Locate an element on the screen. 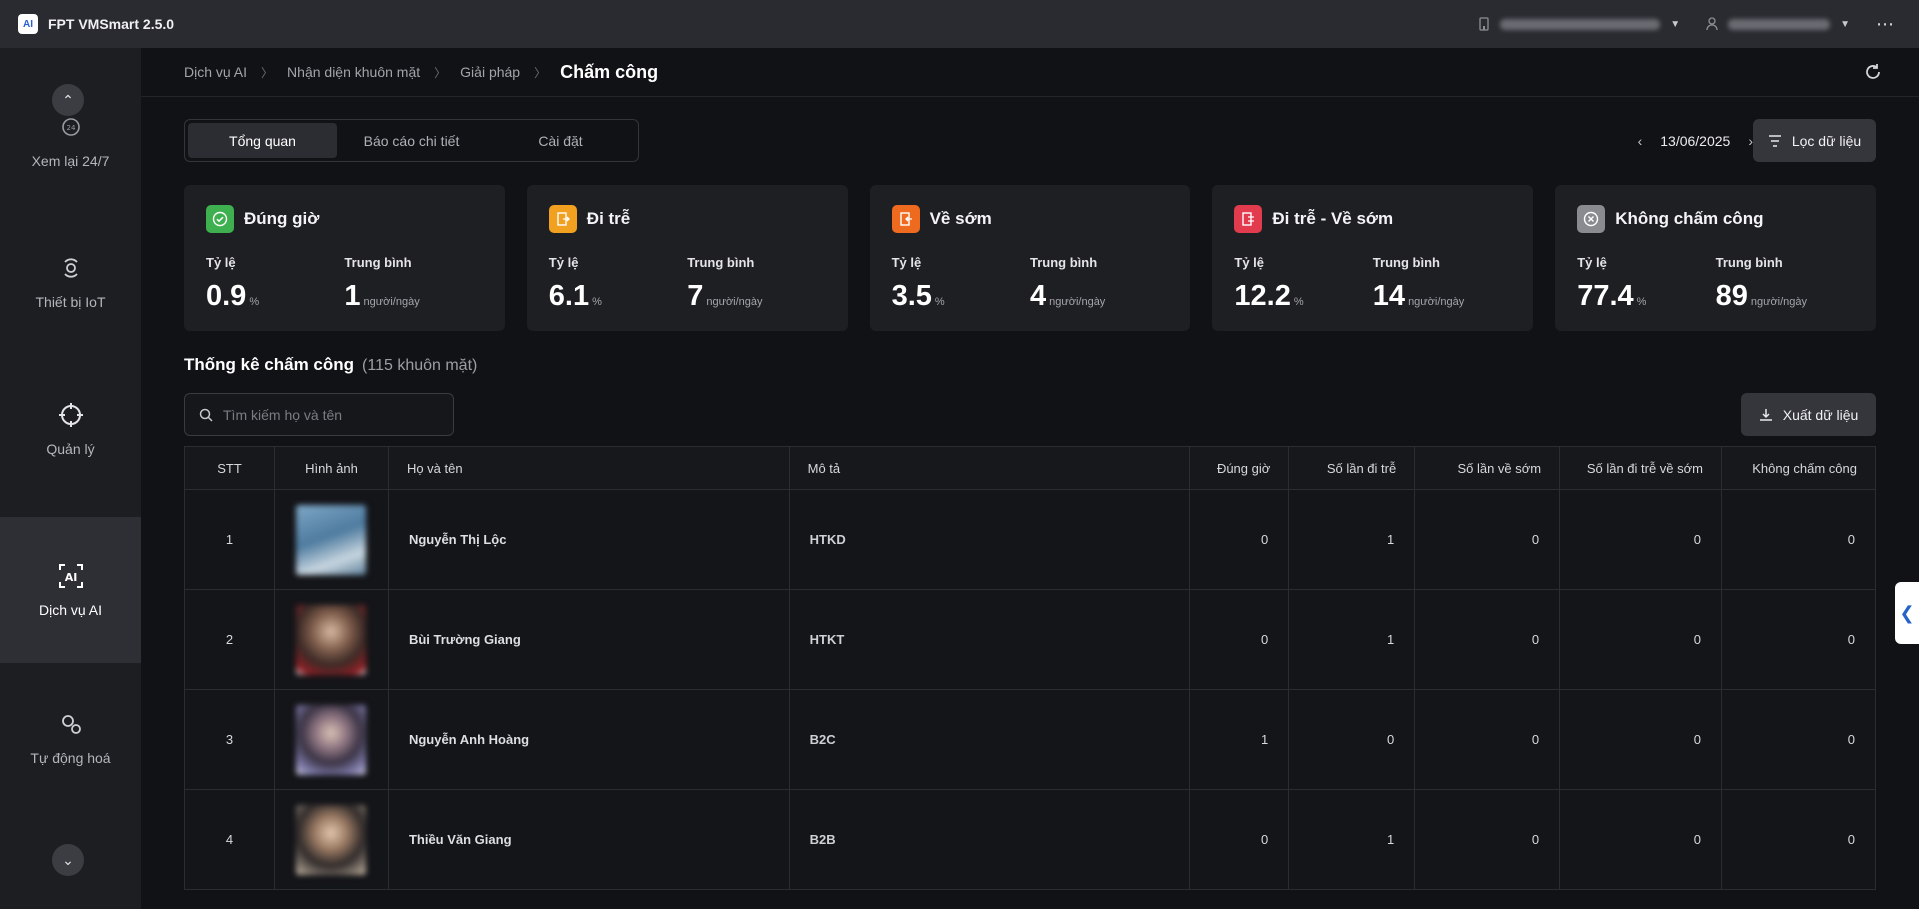 The width and height of the screenshot is (1919, 909). breadcrumb-item: Dịch vụ AI is located at coordinates (215, 72).